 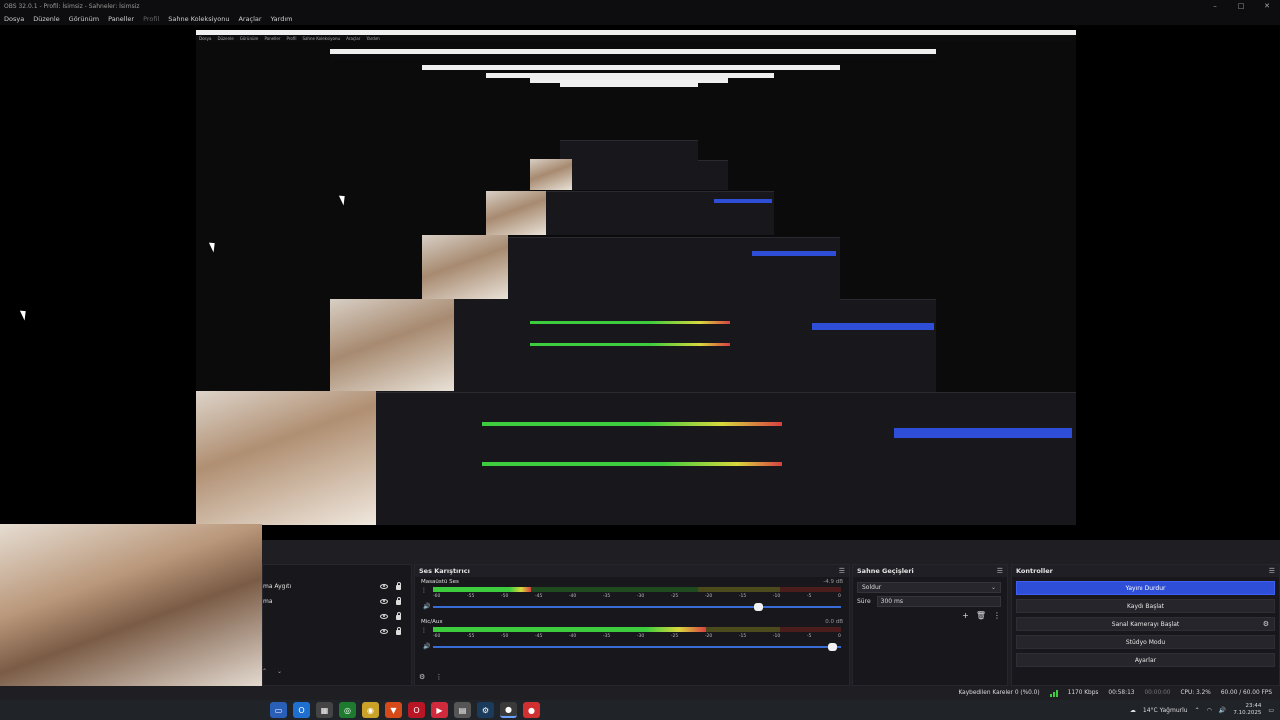 What do you see at coordinates (1133, 710) in the screenshot?
I see `weather-icon: ☁` at bounding box center [1133, 710].